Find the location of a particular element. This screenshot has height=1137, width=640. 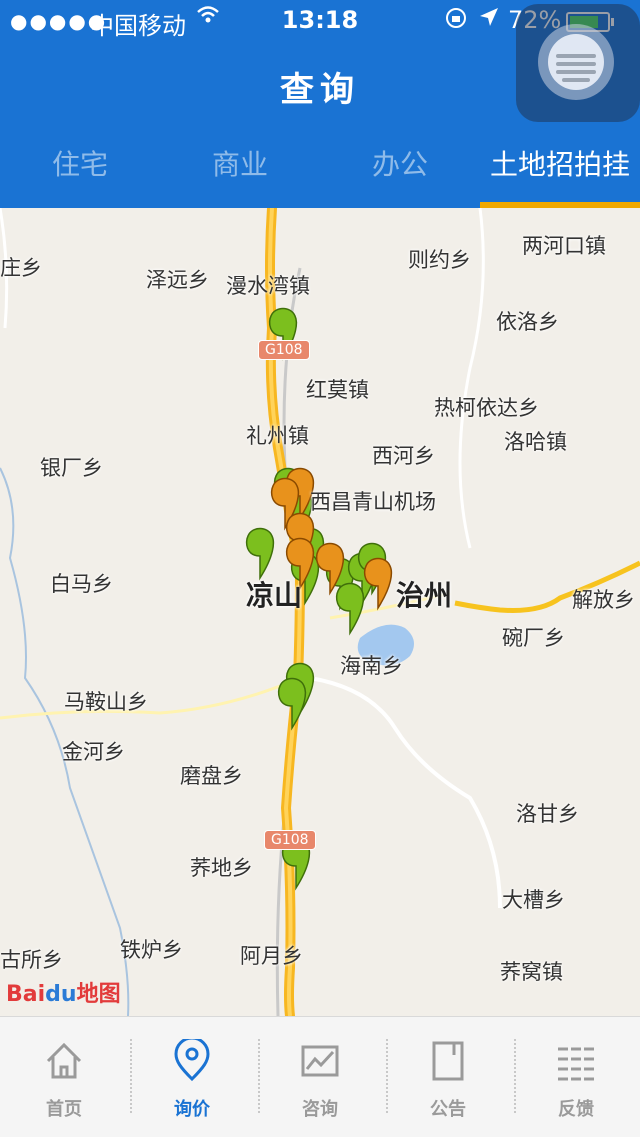

assistive-touch-button is located at coordinates (578, 63).